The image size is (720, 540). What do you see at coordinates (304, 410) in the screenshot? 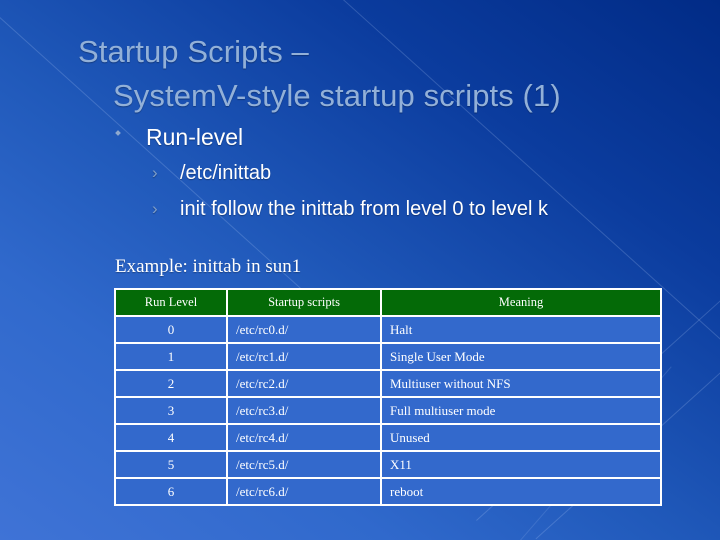
I see `cell-startup-script: /etc/rc3.d/` at bounding box center [304, 410].